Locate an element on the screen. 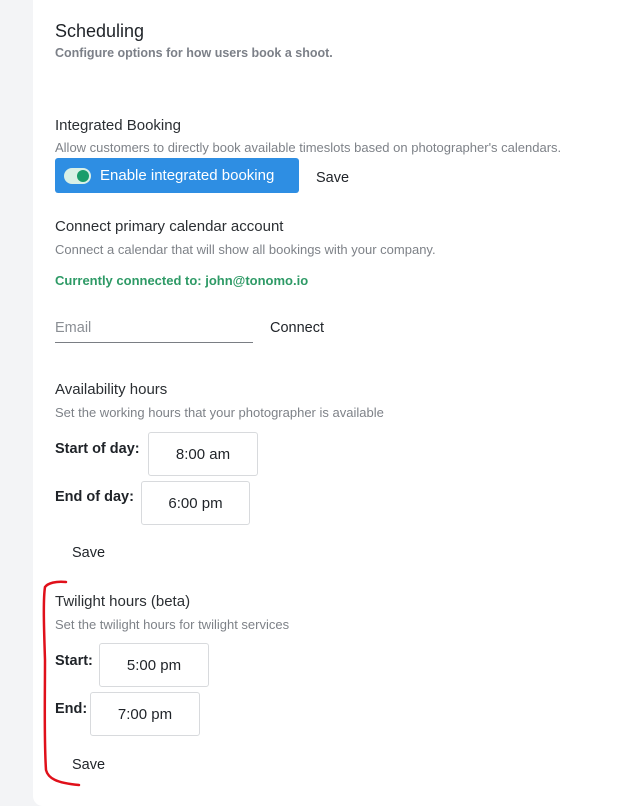  twilight-title: Twilight hours (beta) is located at coordinates (123, 601).